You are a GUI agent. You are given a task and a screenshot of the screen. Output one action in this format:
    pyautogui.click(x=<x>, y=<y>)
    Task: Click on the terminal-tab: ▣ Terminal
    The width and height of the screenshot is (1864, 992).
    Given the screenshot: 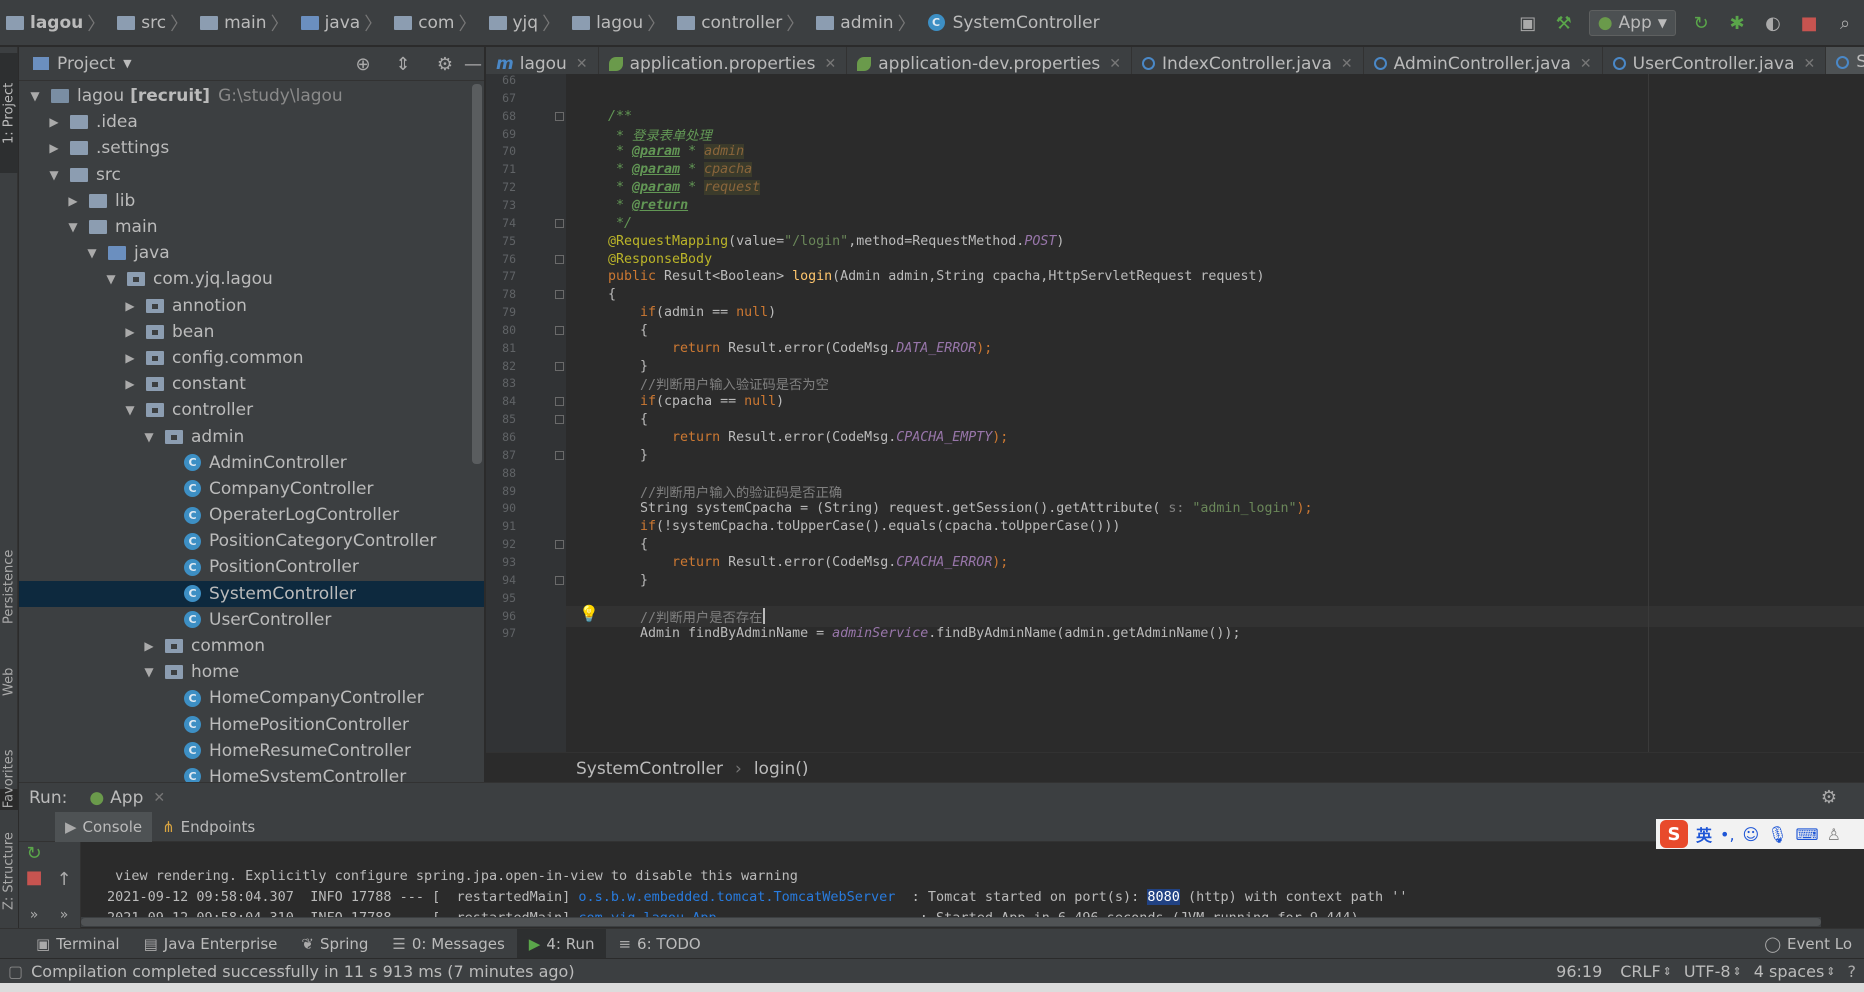 What is the action you would take?
    pyautogui.click(x=78, y=944)
    